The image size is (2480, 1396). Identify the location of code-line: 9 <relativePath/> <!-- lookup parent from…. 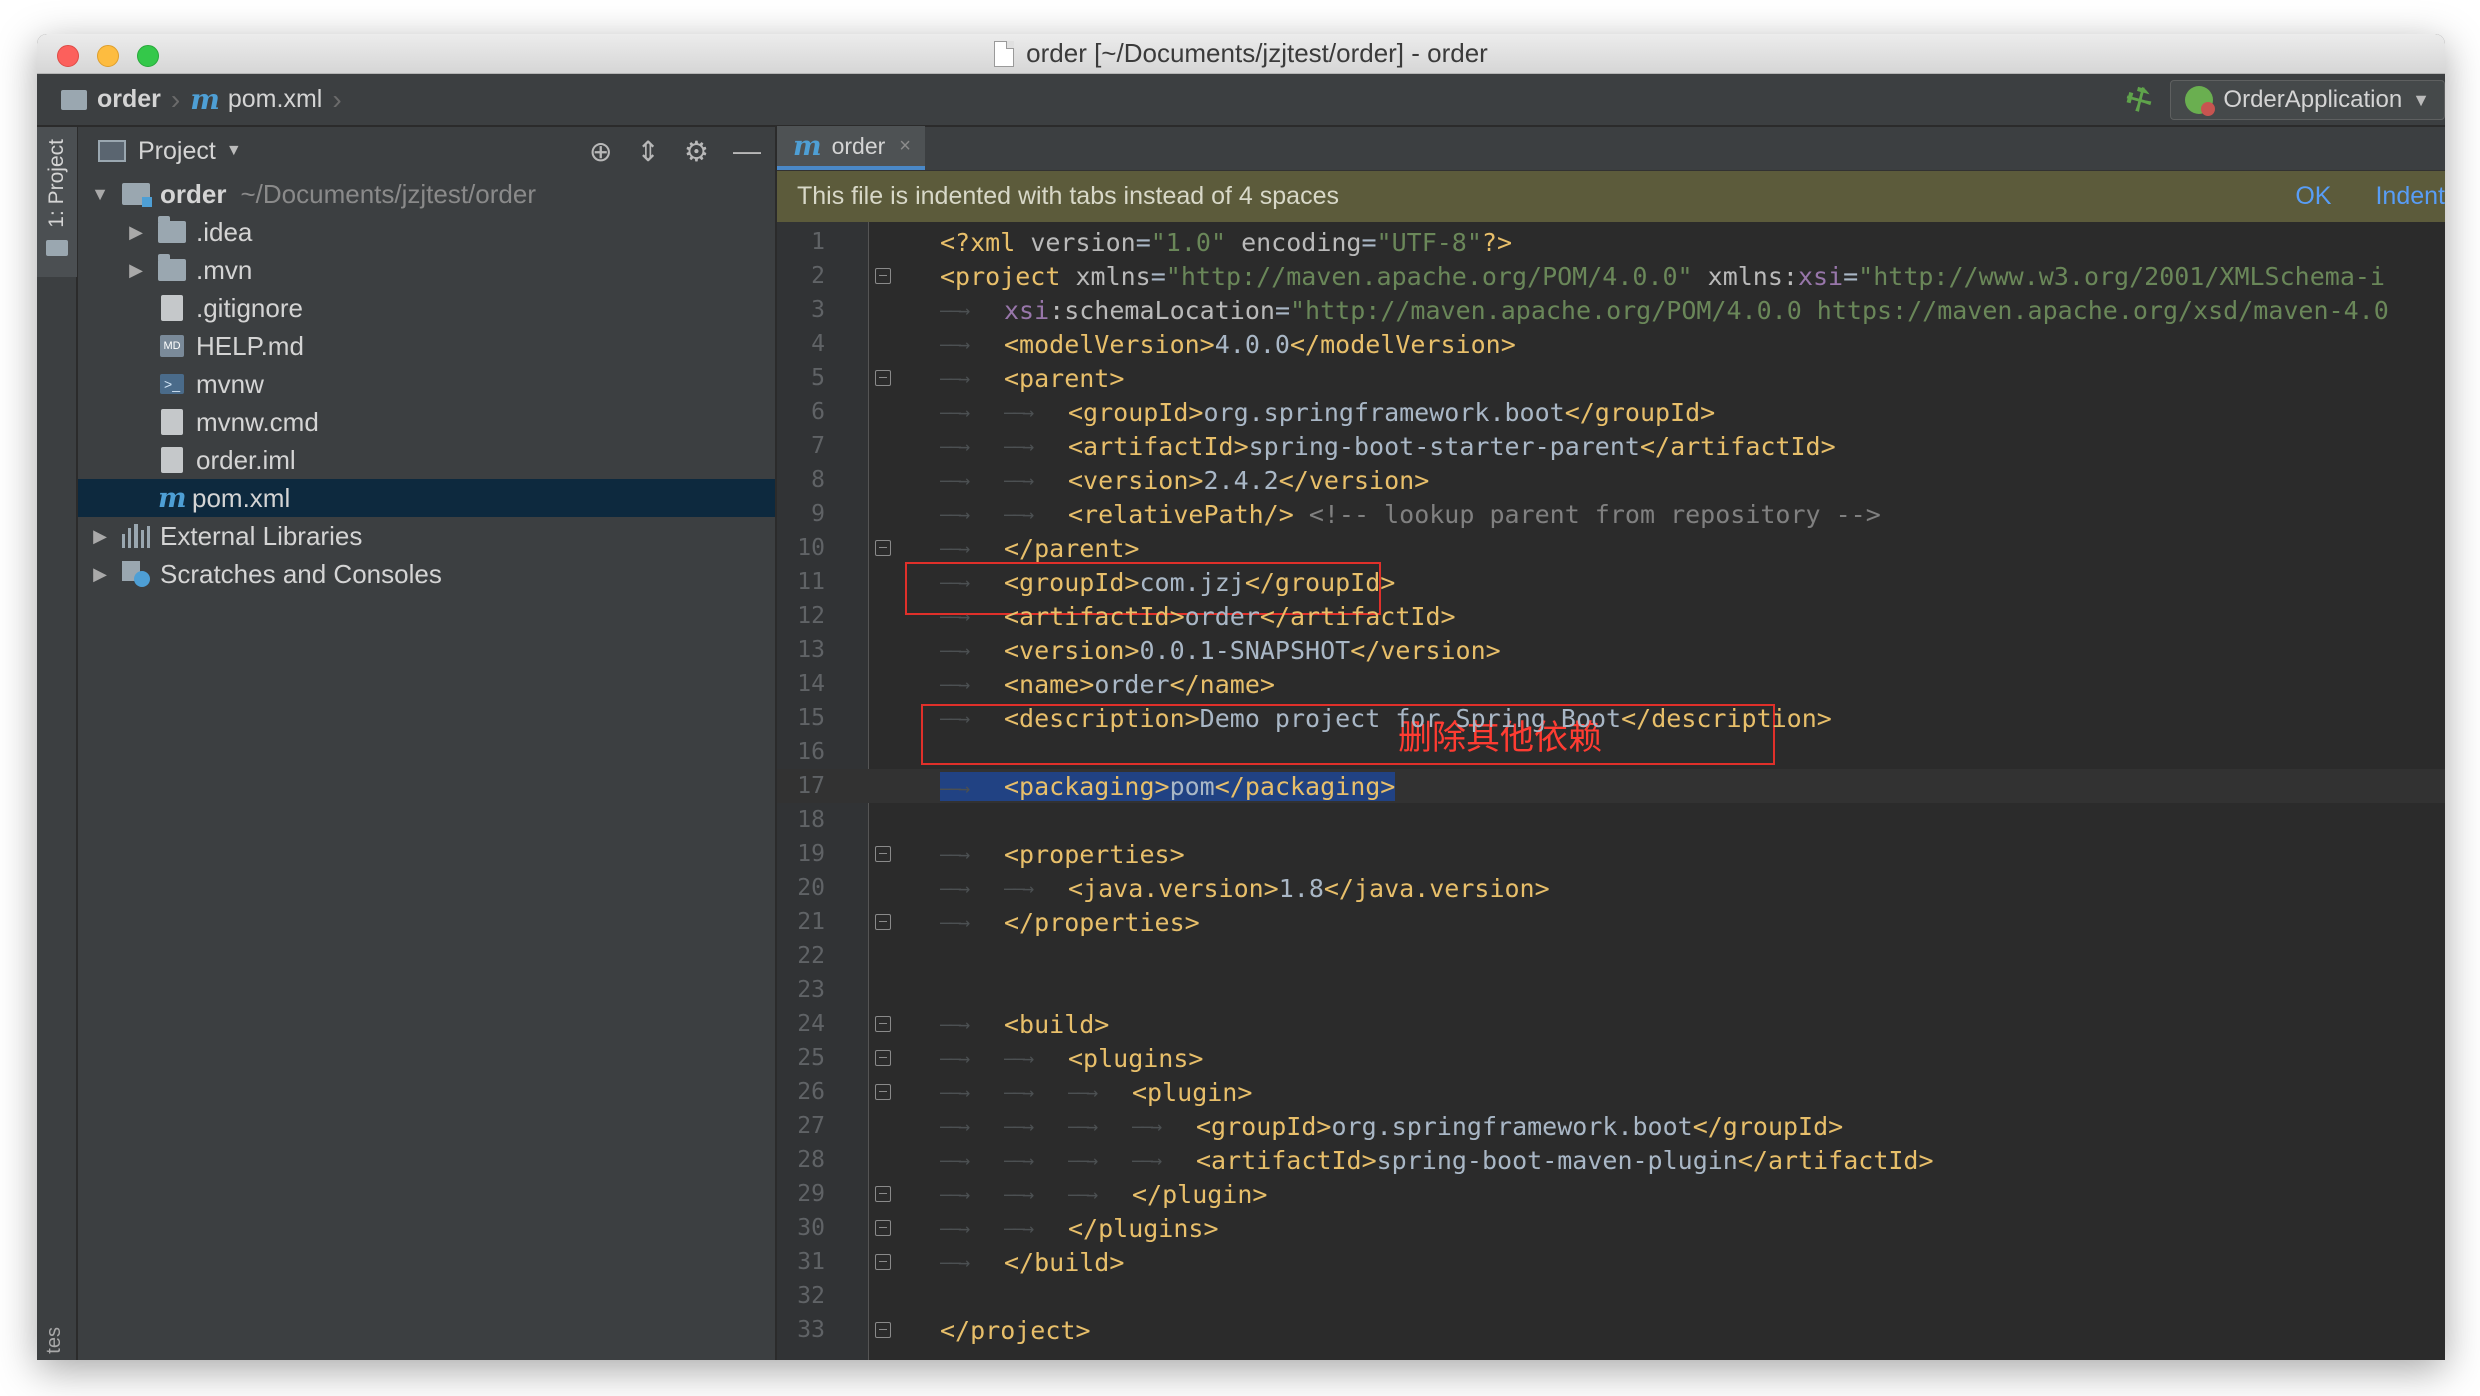
(1611, 514).